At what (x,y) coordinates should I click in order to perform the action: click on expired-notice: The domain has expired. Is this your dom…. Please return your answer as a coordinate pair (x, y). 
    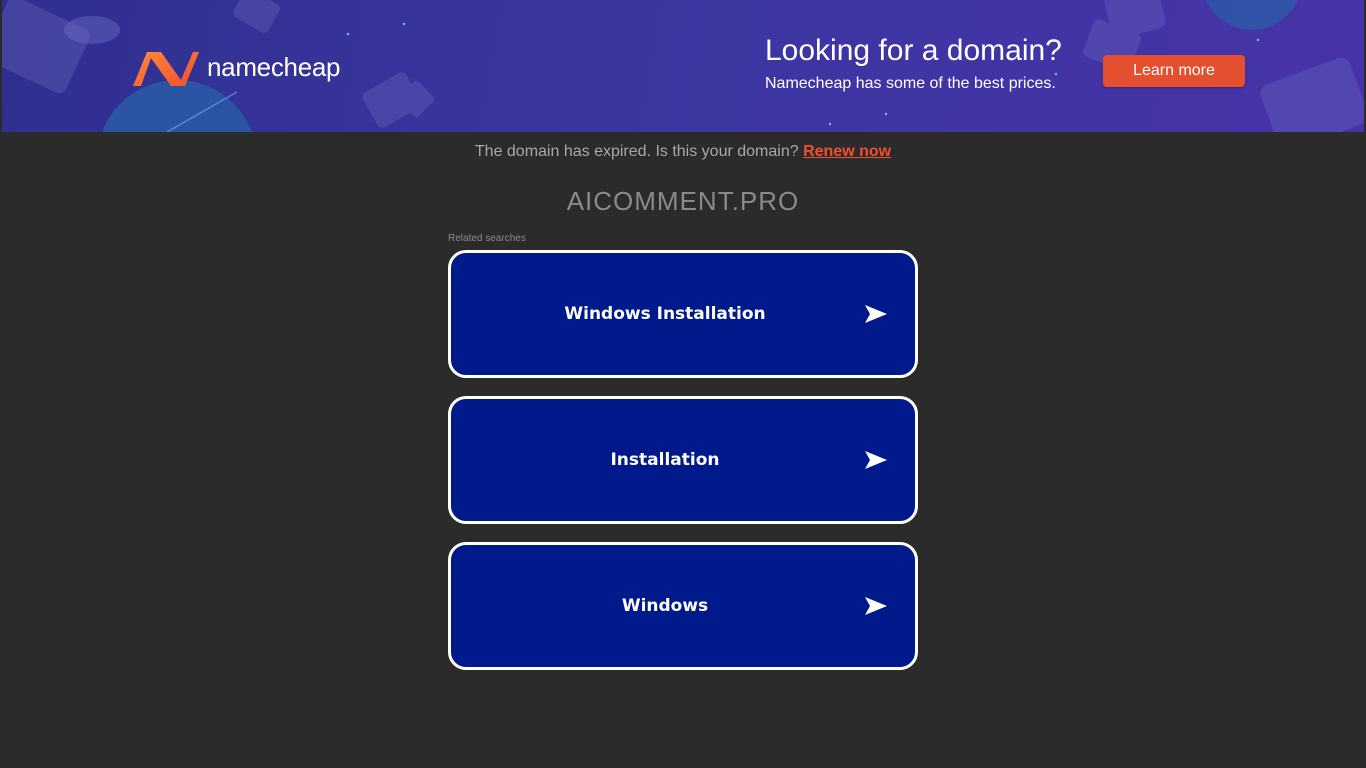
    Looking at the image, I should click on (683, 152).